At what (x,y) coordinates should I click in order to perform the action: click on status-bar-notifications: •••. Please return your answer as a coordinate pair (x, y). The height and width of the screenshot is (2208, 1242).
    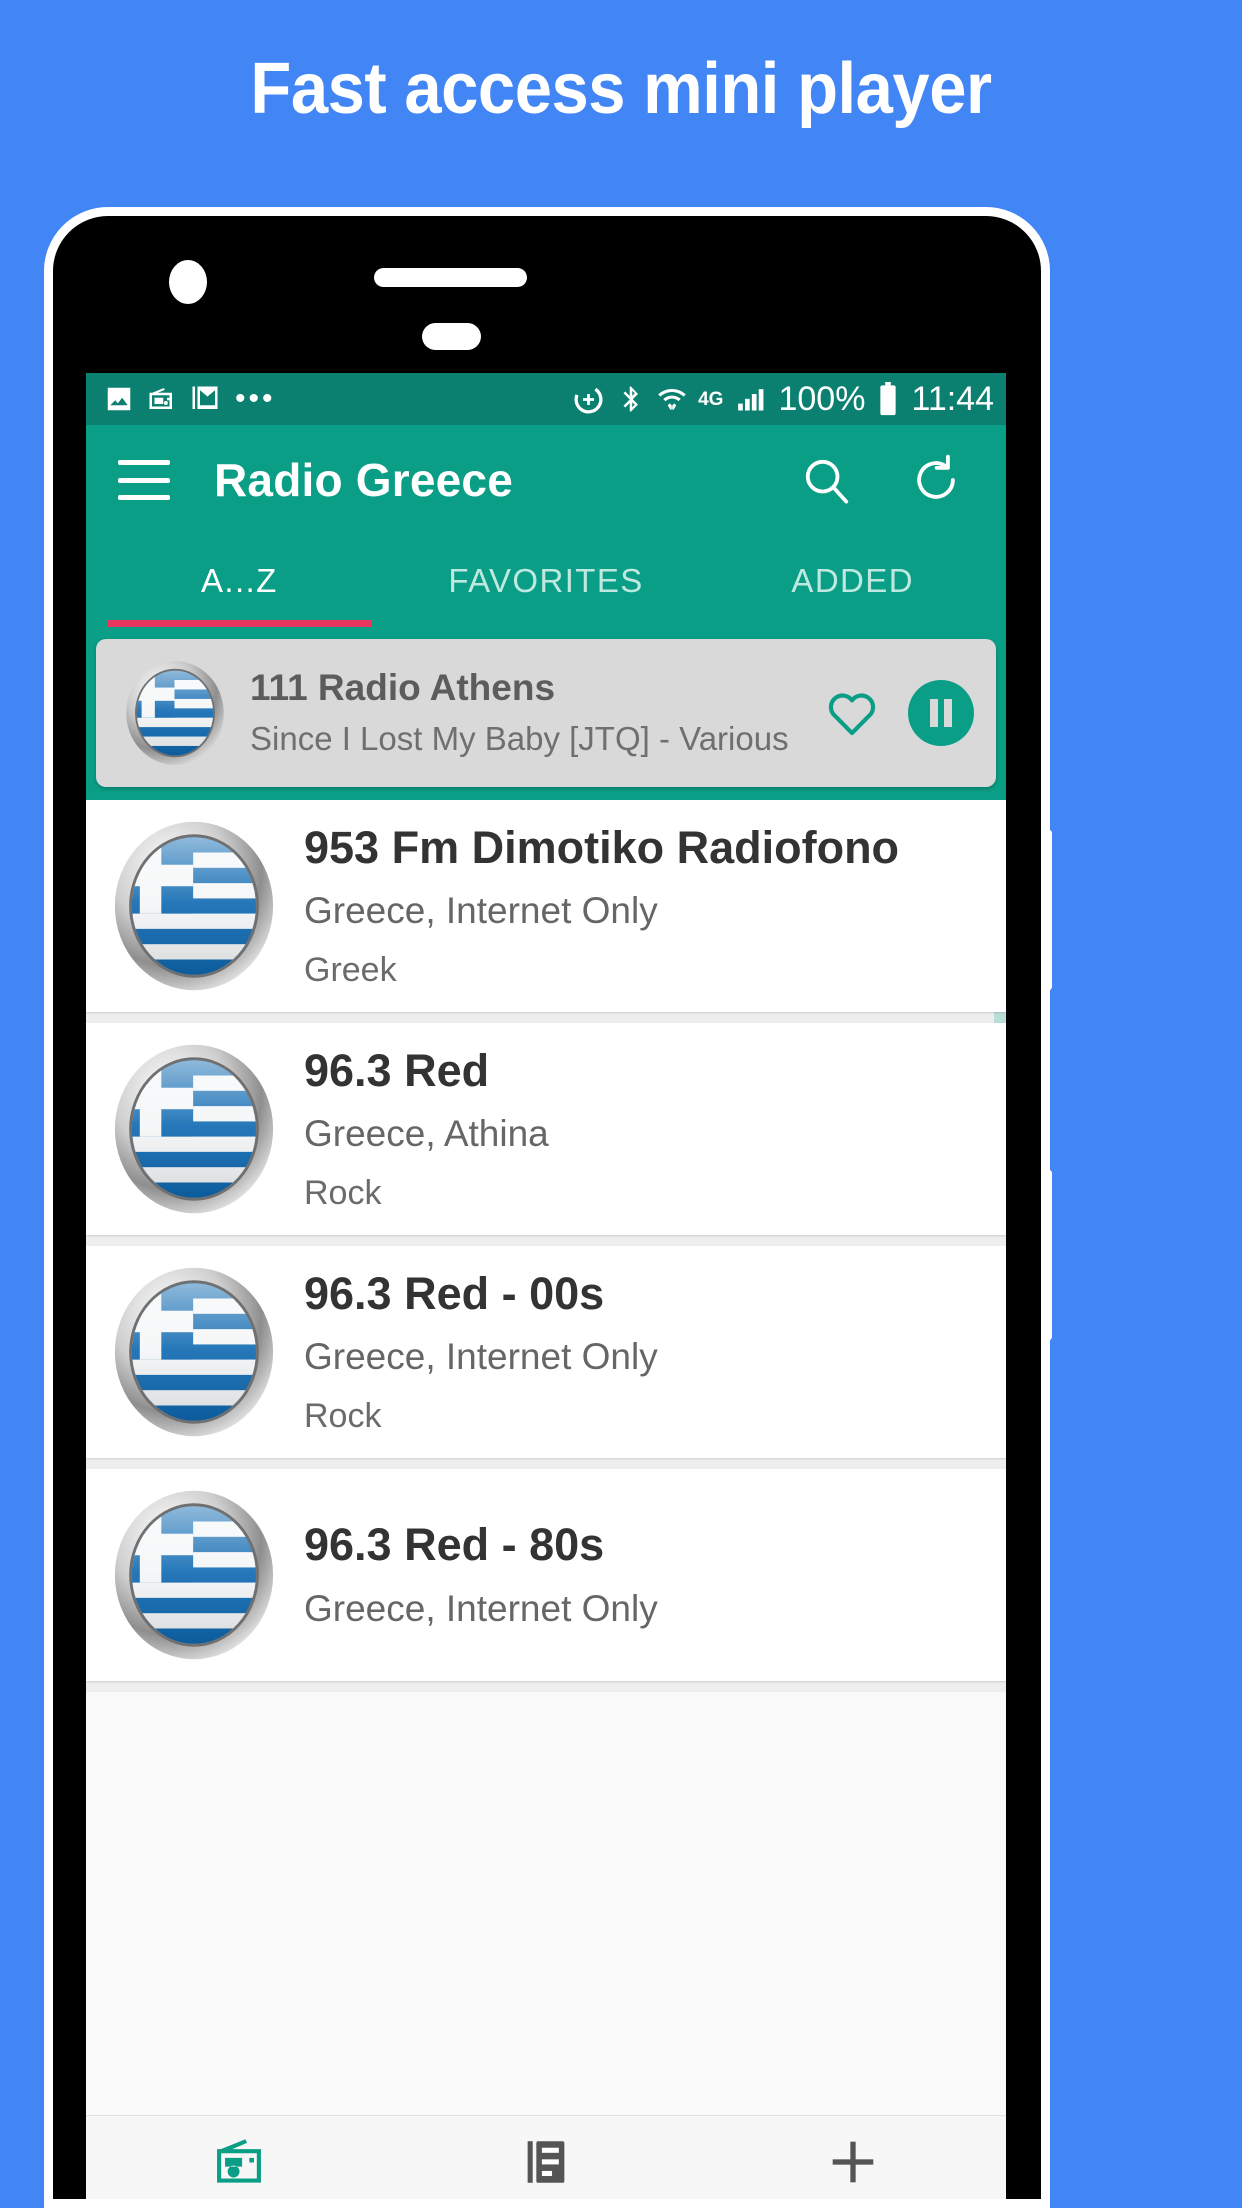
    Looking at the image, I should click on (338, 399).